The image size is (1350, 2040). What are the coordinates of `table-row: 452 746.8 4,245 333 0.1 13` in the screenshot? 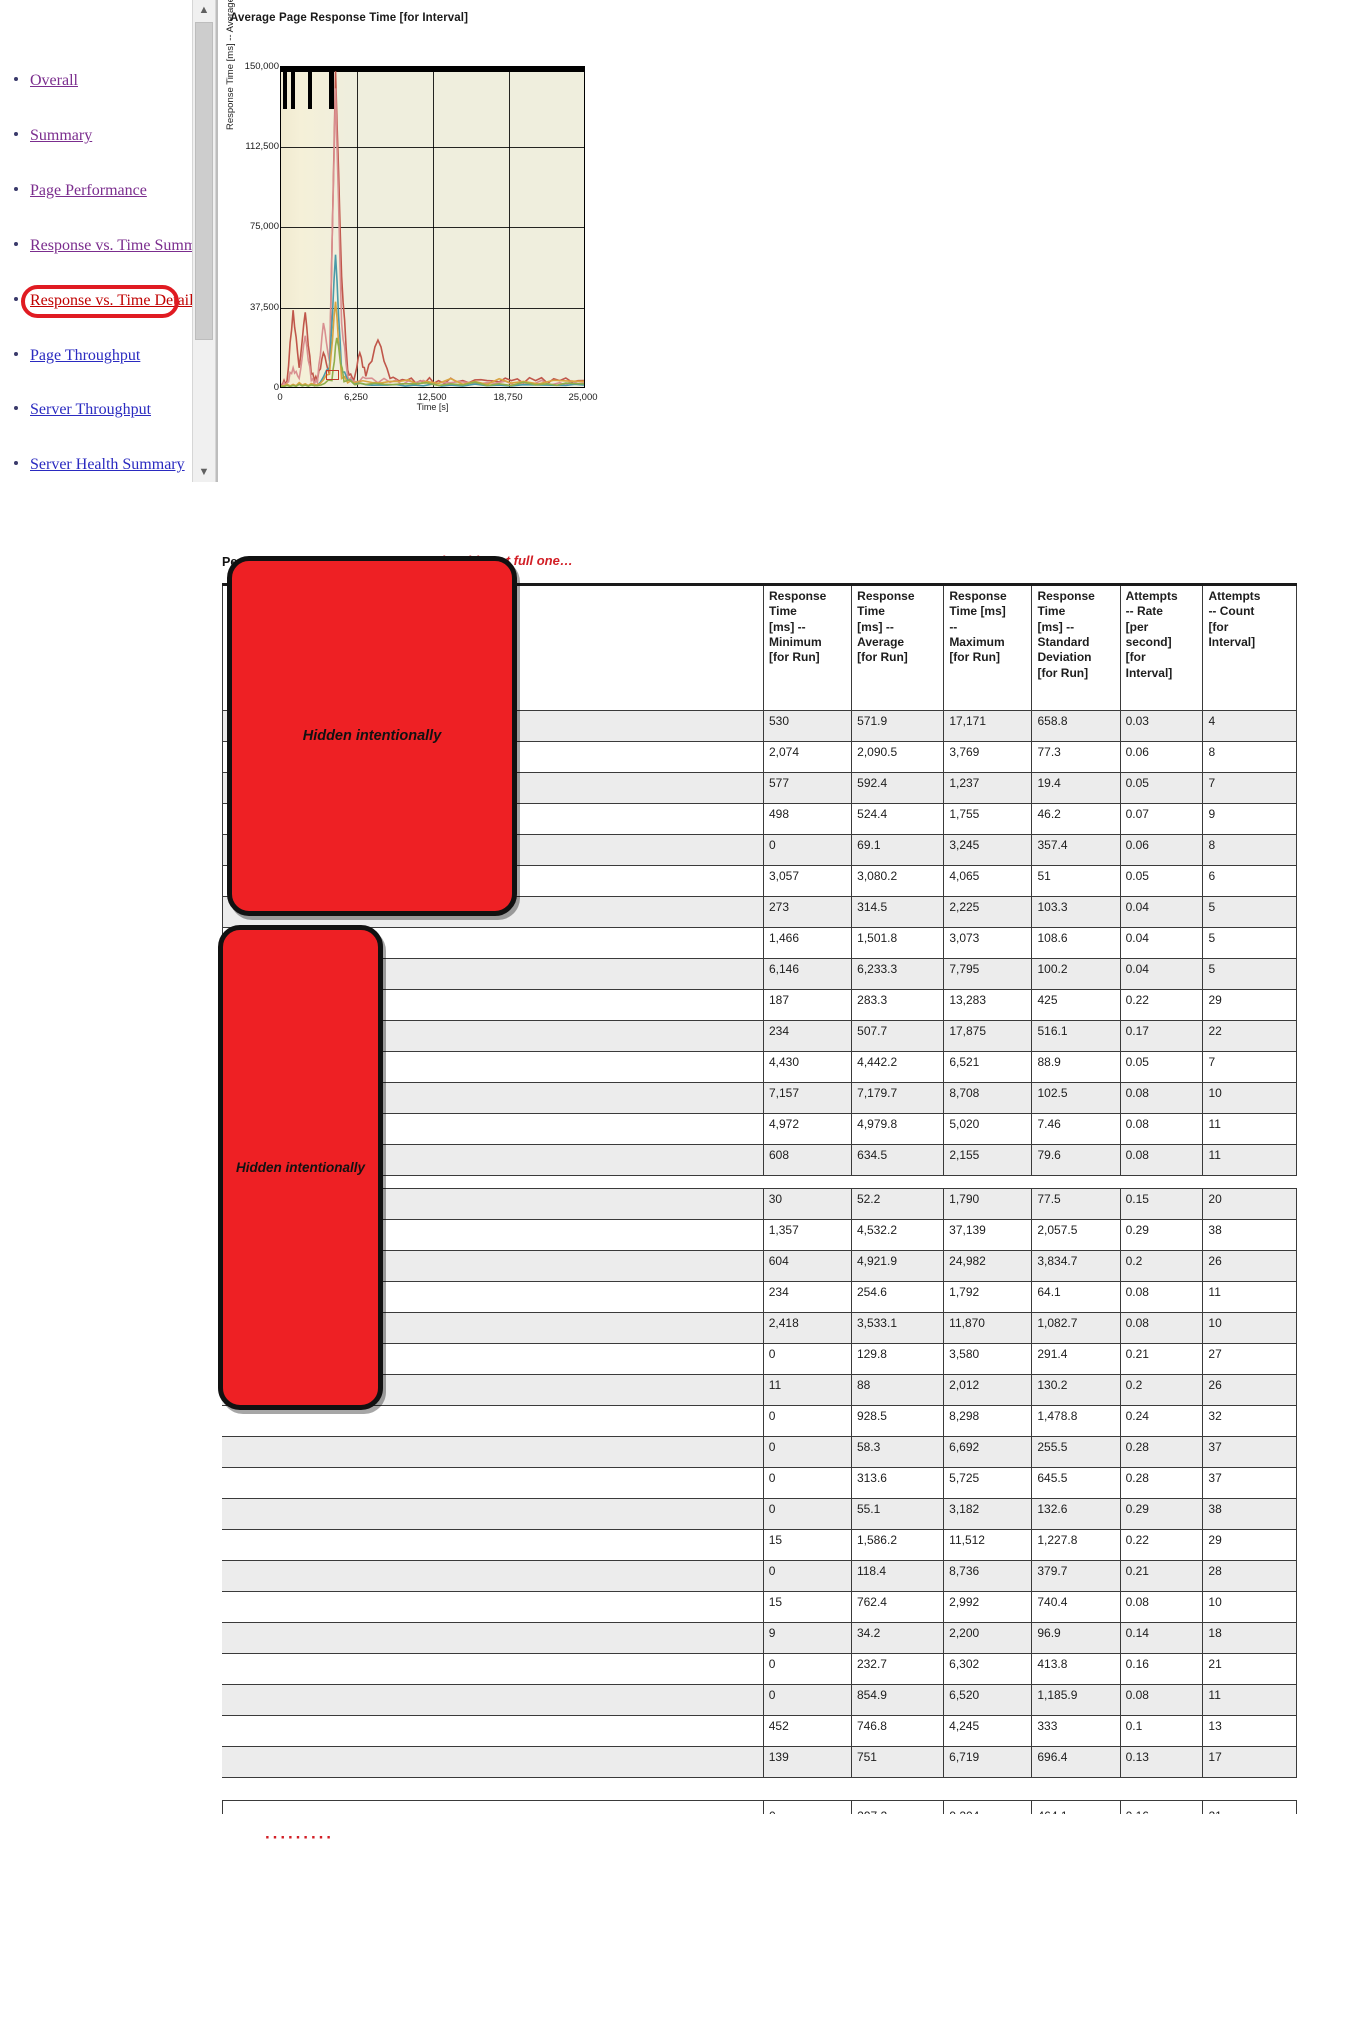 It's located at (759, 1731).